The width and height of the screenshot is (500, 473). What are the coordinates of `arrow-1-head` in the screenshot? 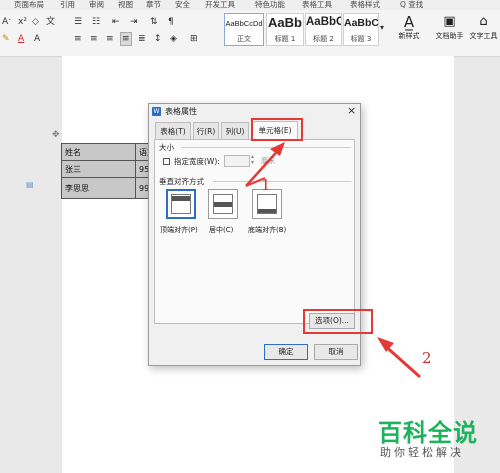 It's located at (277, 149).